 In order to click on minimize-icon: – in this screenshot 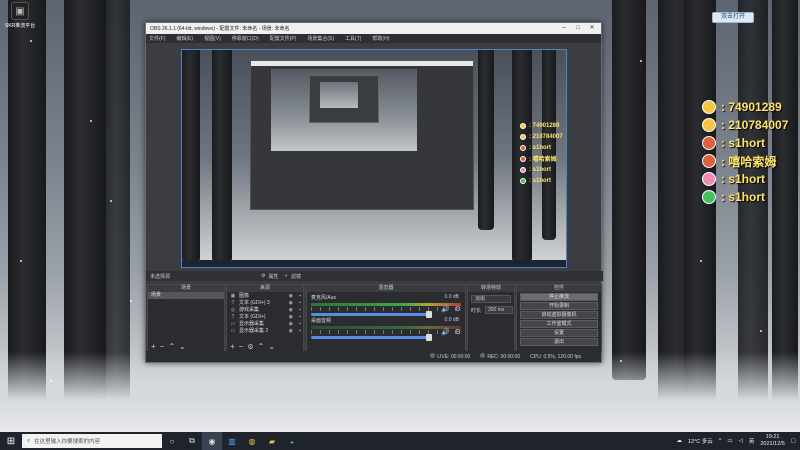, I will do `click(564, 28)`.